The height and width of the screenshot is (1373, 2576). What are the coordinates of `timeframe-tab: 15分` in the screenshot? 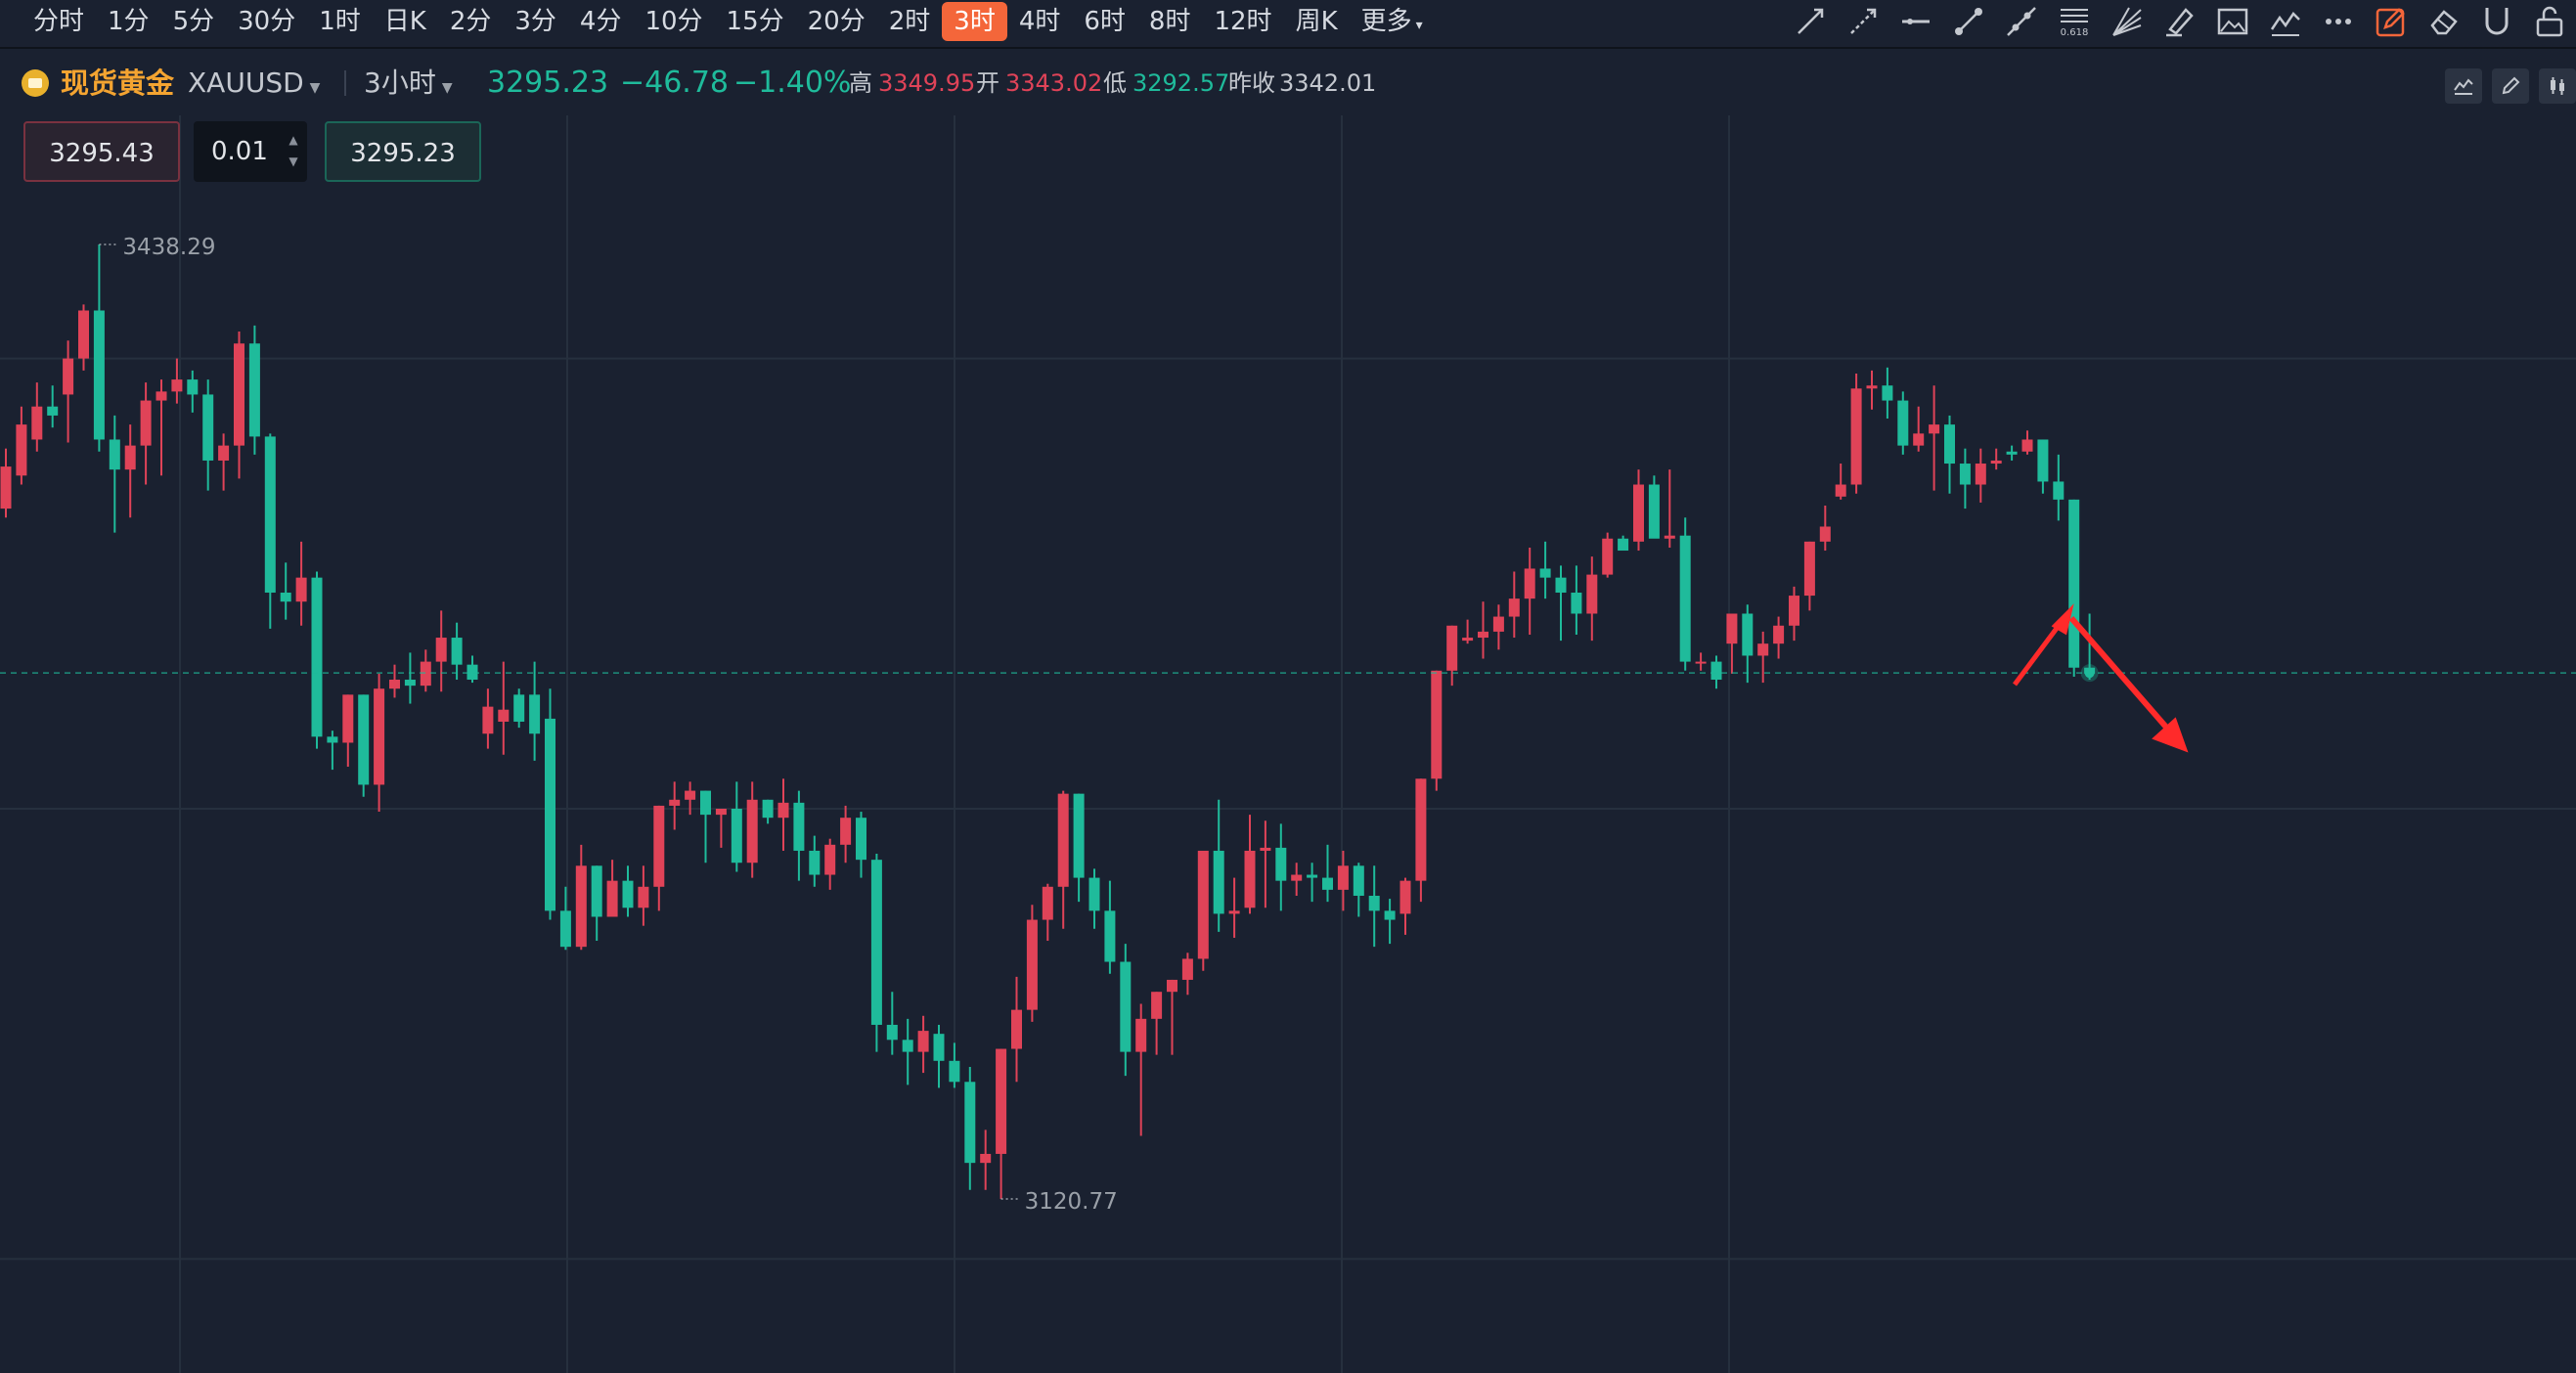 It's located at (755, 21).